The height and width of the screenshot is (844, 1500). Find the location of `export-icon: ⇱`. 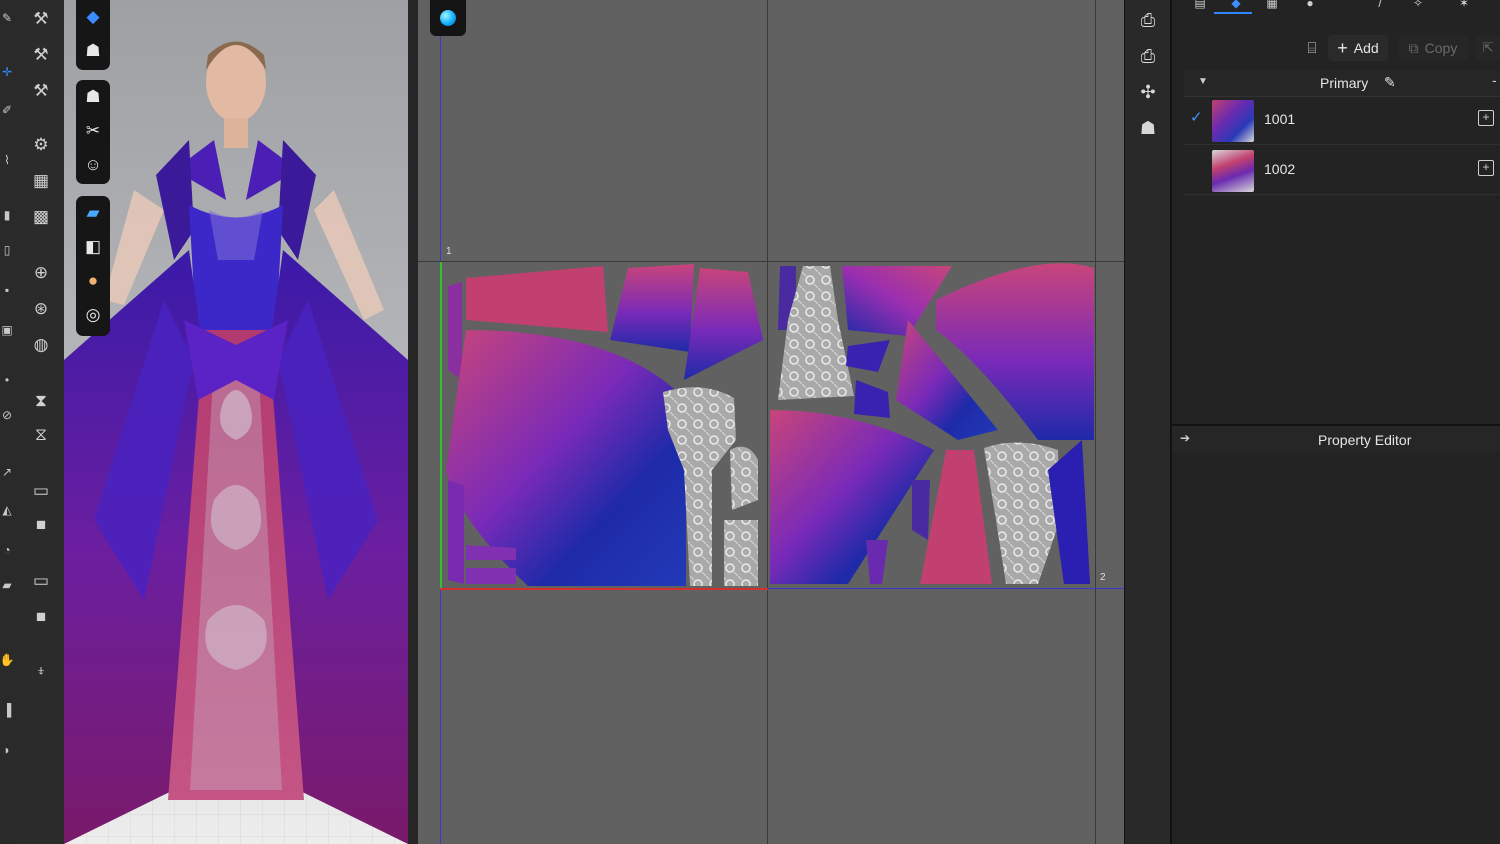

export-icon: ⇱ is located at coordinates (1488, 48).